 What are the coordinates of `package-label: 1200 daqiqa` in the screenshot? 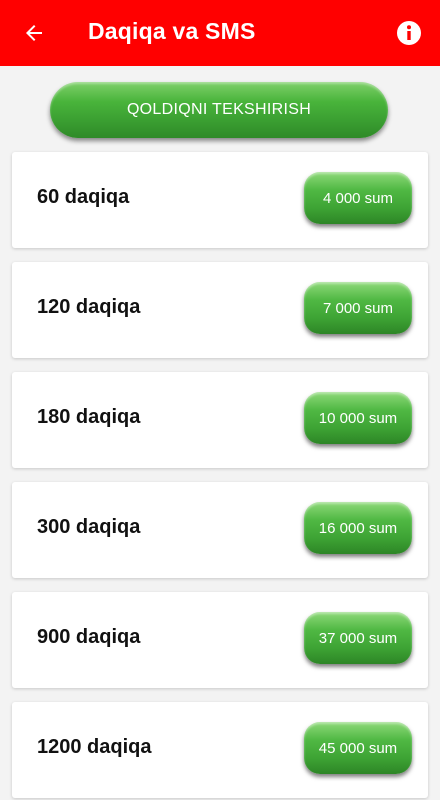 It's located at (94, 747).